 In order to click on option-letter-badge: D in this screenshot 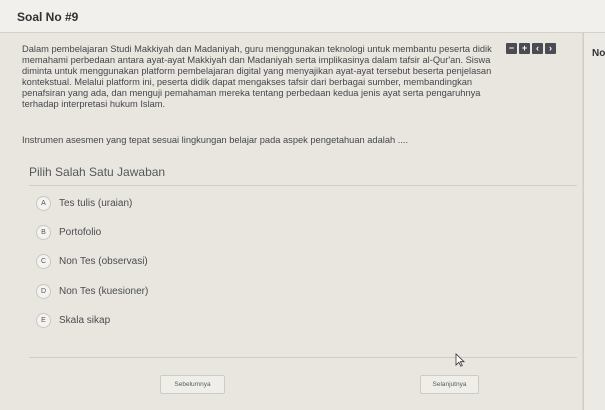, I will do `click(43, 291)`.